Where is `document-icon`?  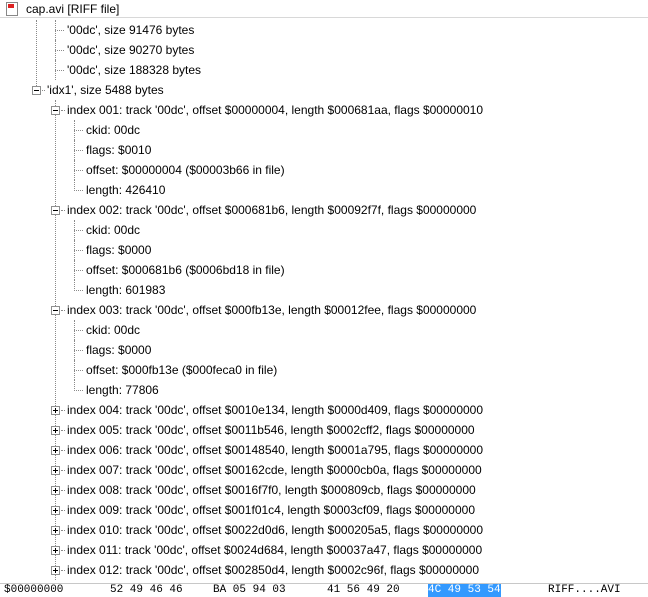
document-icon is located at coordinates (12, 9).